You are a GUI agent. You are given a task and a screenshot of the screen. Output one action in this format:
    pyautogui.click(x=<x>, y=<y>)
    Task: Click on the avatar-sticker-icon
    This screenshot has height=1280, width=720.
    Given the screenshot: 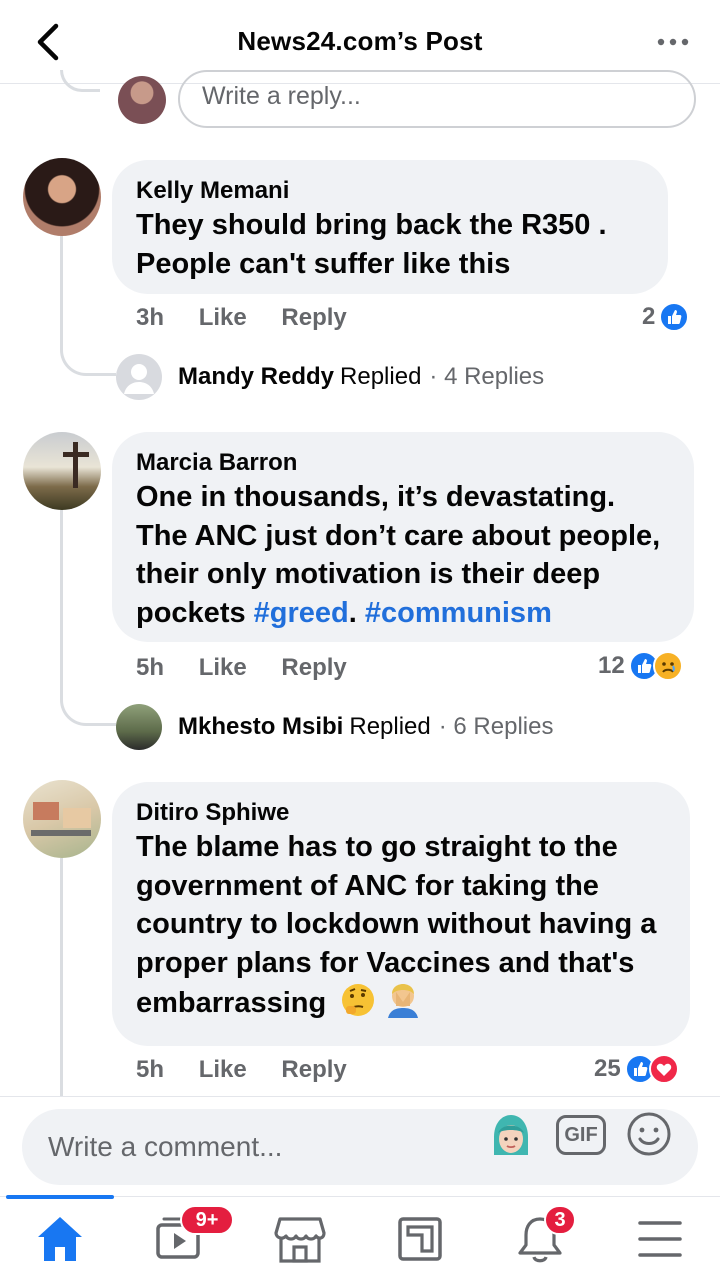 What is the action you would take?
    pyautogui.click(x=511, y=1136)
    